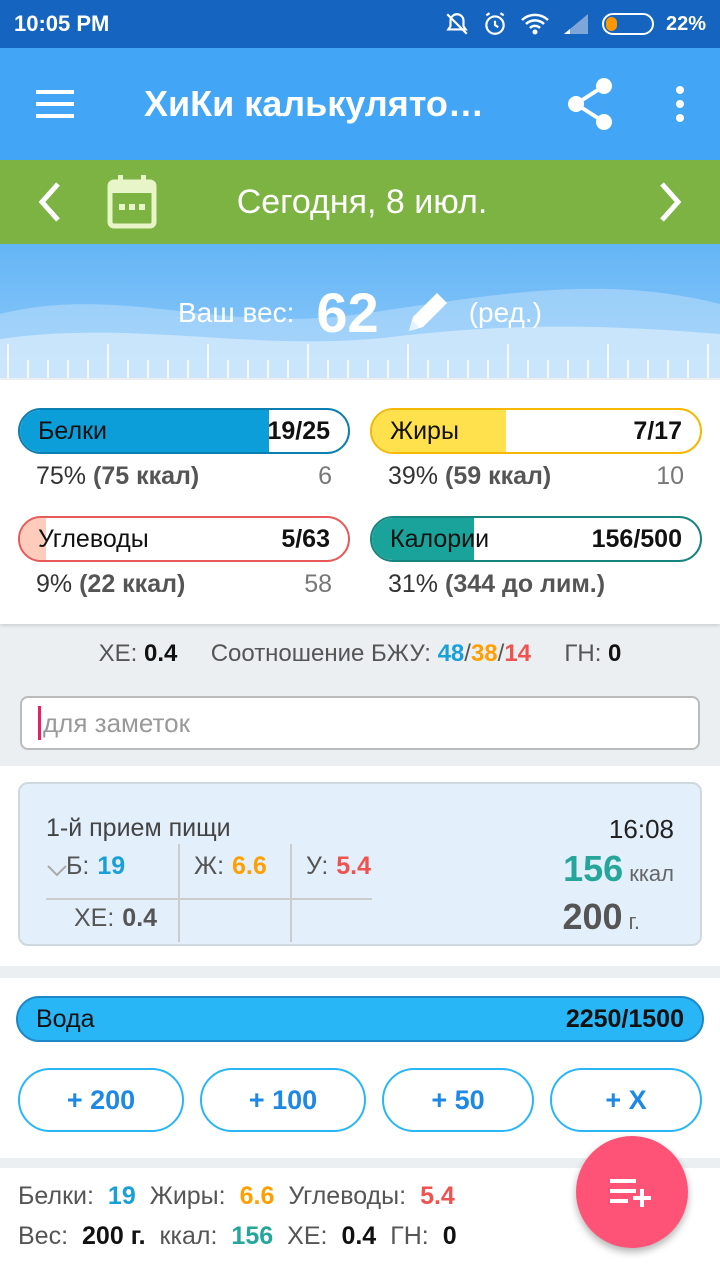  What do you see at coordinates (360, 723) in the screenshot?
I see `notes-input: для заметок` at bounding box center [360, 723].